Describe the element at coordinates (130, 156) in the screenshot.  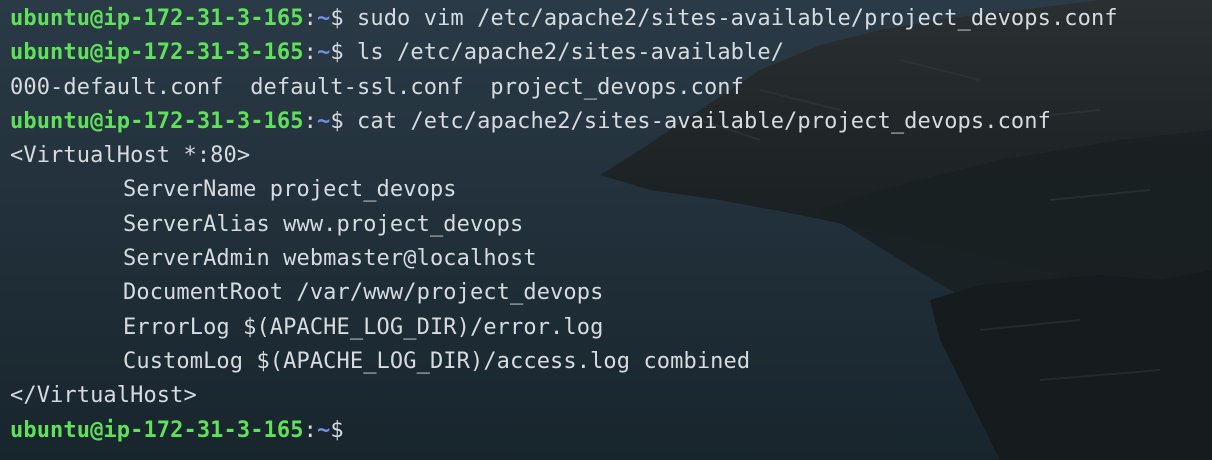
I see `output-text: <VirtualHost *:80>` at that location.